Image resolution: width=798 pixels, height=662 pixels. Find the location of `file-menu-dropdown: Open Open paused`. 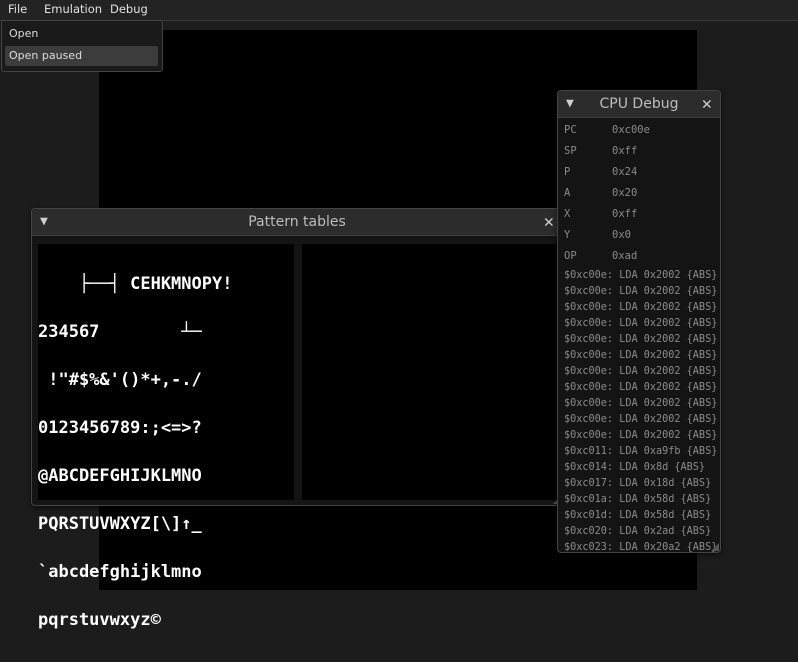

file-menu-dropdown: Open Open paused is located at coordinates (82, 46).